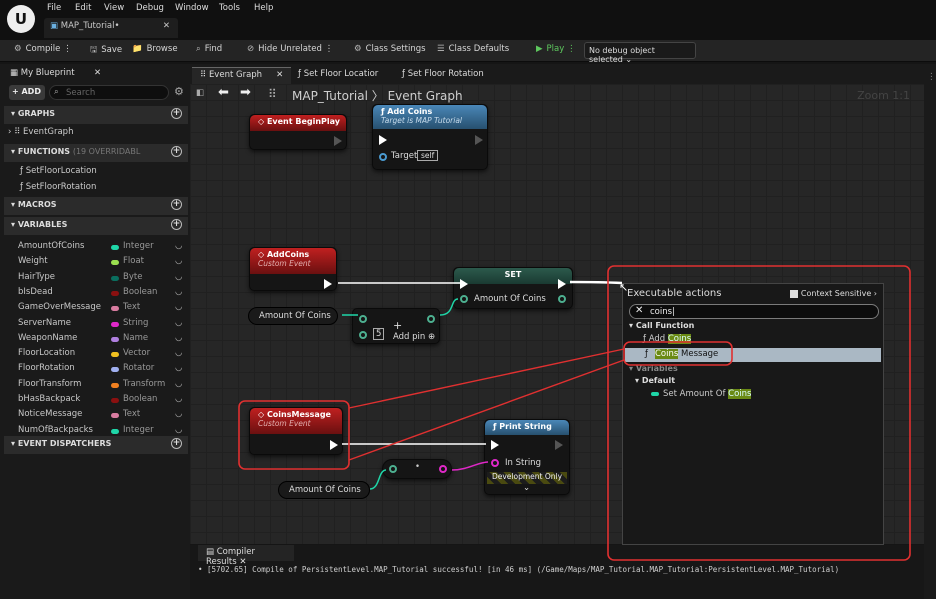 Image resolution: width=936 pixels, height=599 pixels. Describe the element at coordinates (103, 294) in the screenshot. I see `variable-item: bIsDead Boolean ◡` at that location.